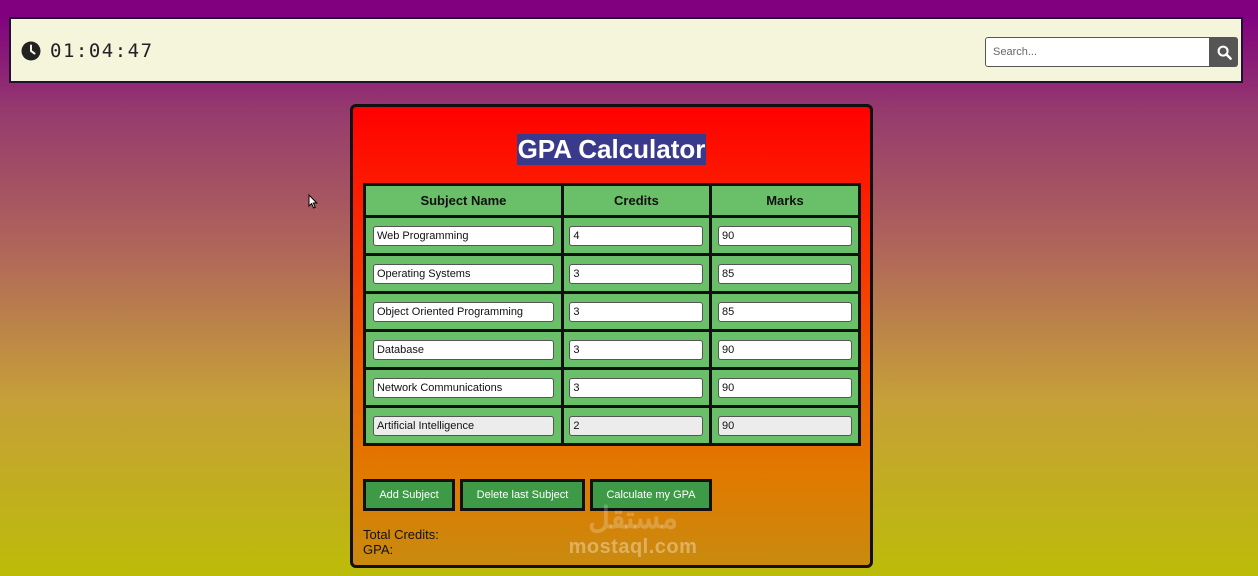 This screenshot has height=576, width=1258. What do you see at coordinates (651, 495) in the screenshot?
I see `calculate-gpa-button: Calculate my GPA` at bounding box center [651, 495].